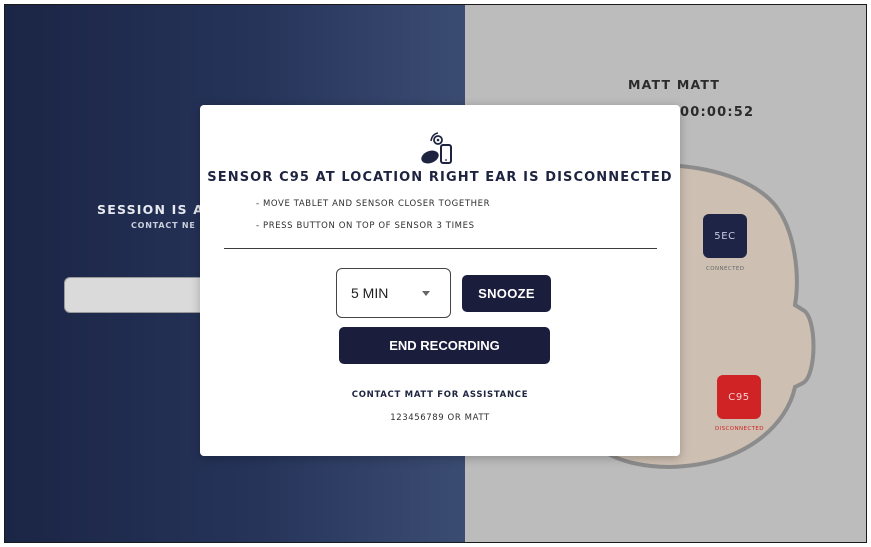  What do you see at coordinates (156, 209) in the screenshot?
I see `session-status-text: SESSION IS AC` at bounding box center [156, 209].